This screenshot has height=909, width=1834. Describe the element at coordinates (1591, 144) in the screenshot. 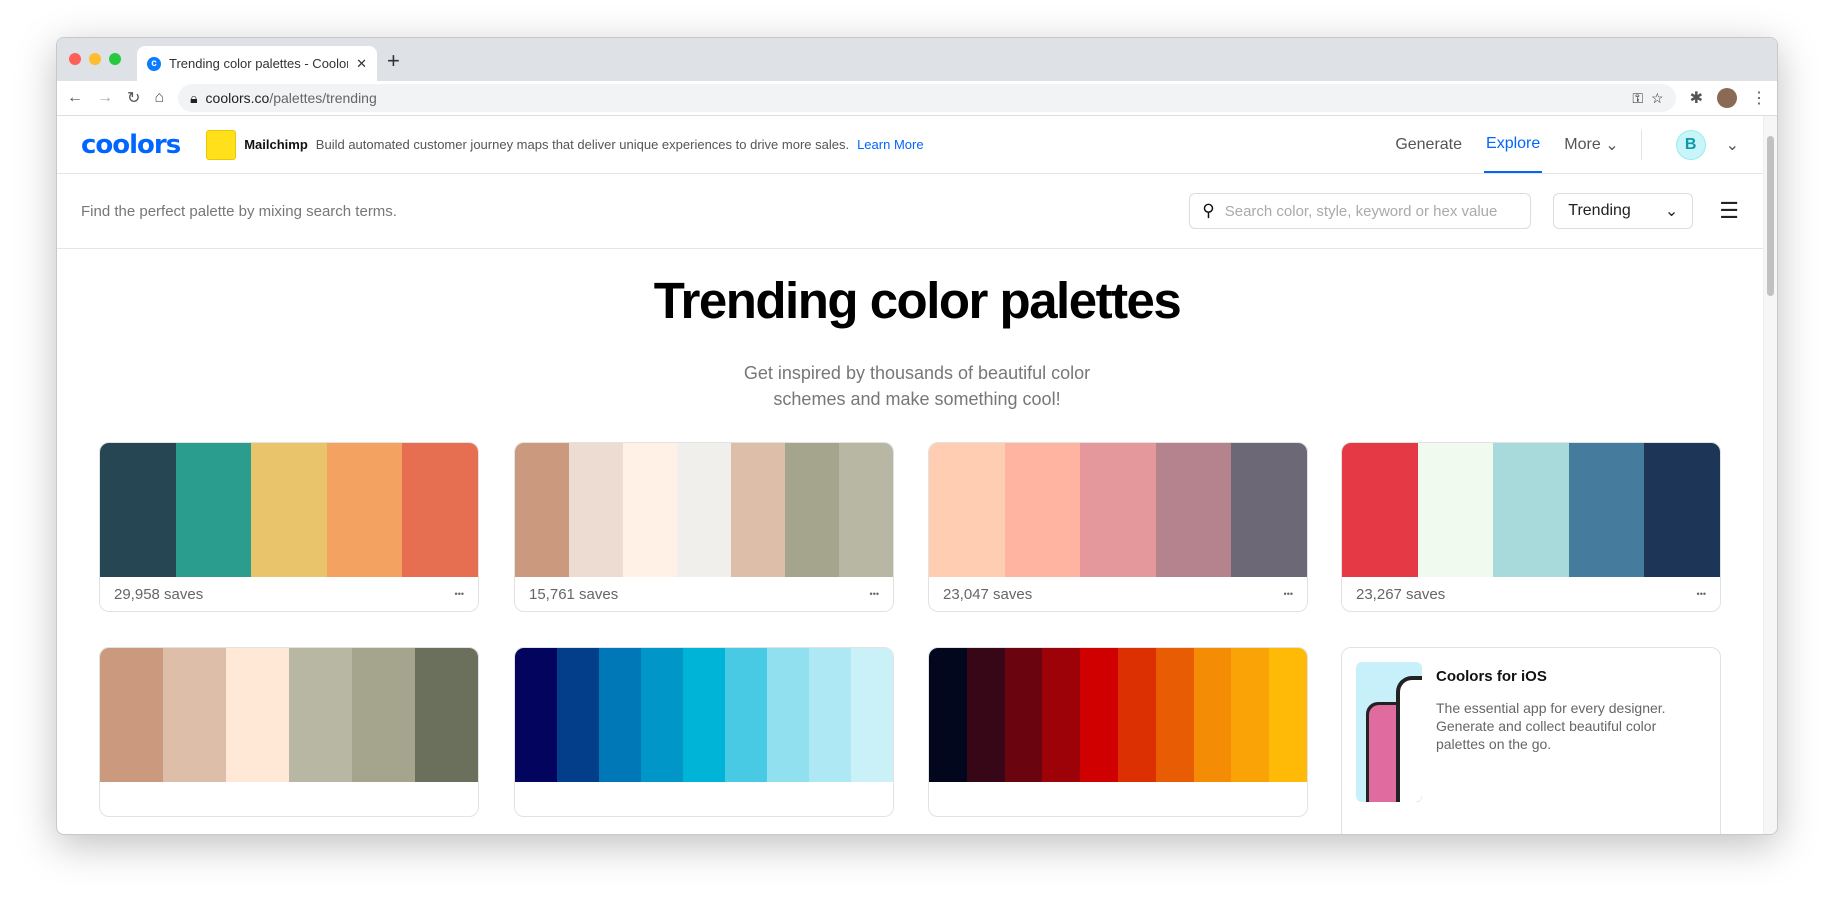

I see `nav-more: More ⌄` at that location.